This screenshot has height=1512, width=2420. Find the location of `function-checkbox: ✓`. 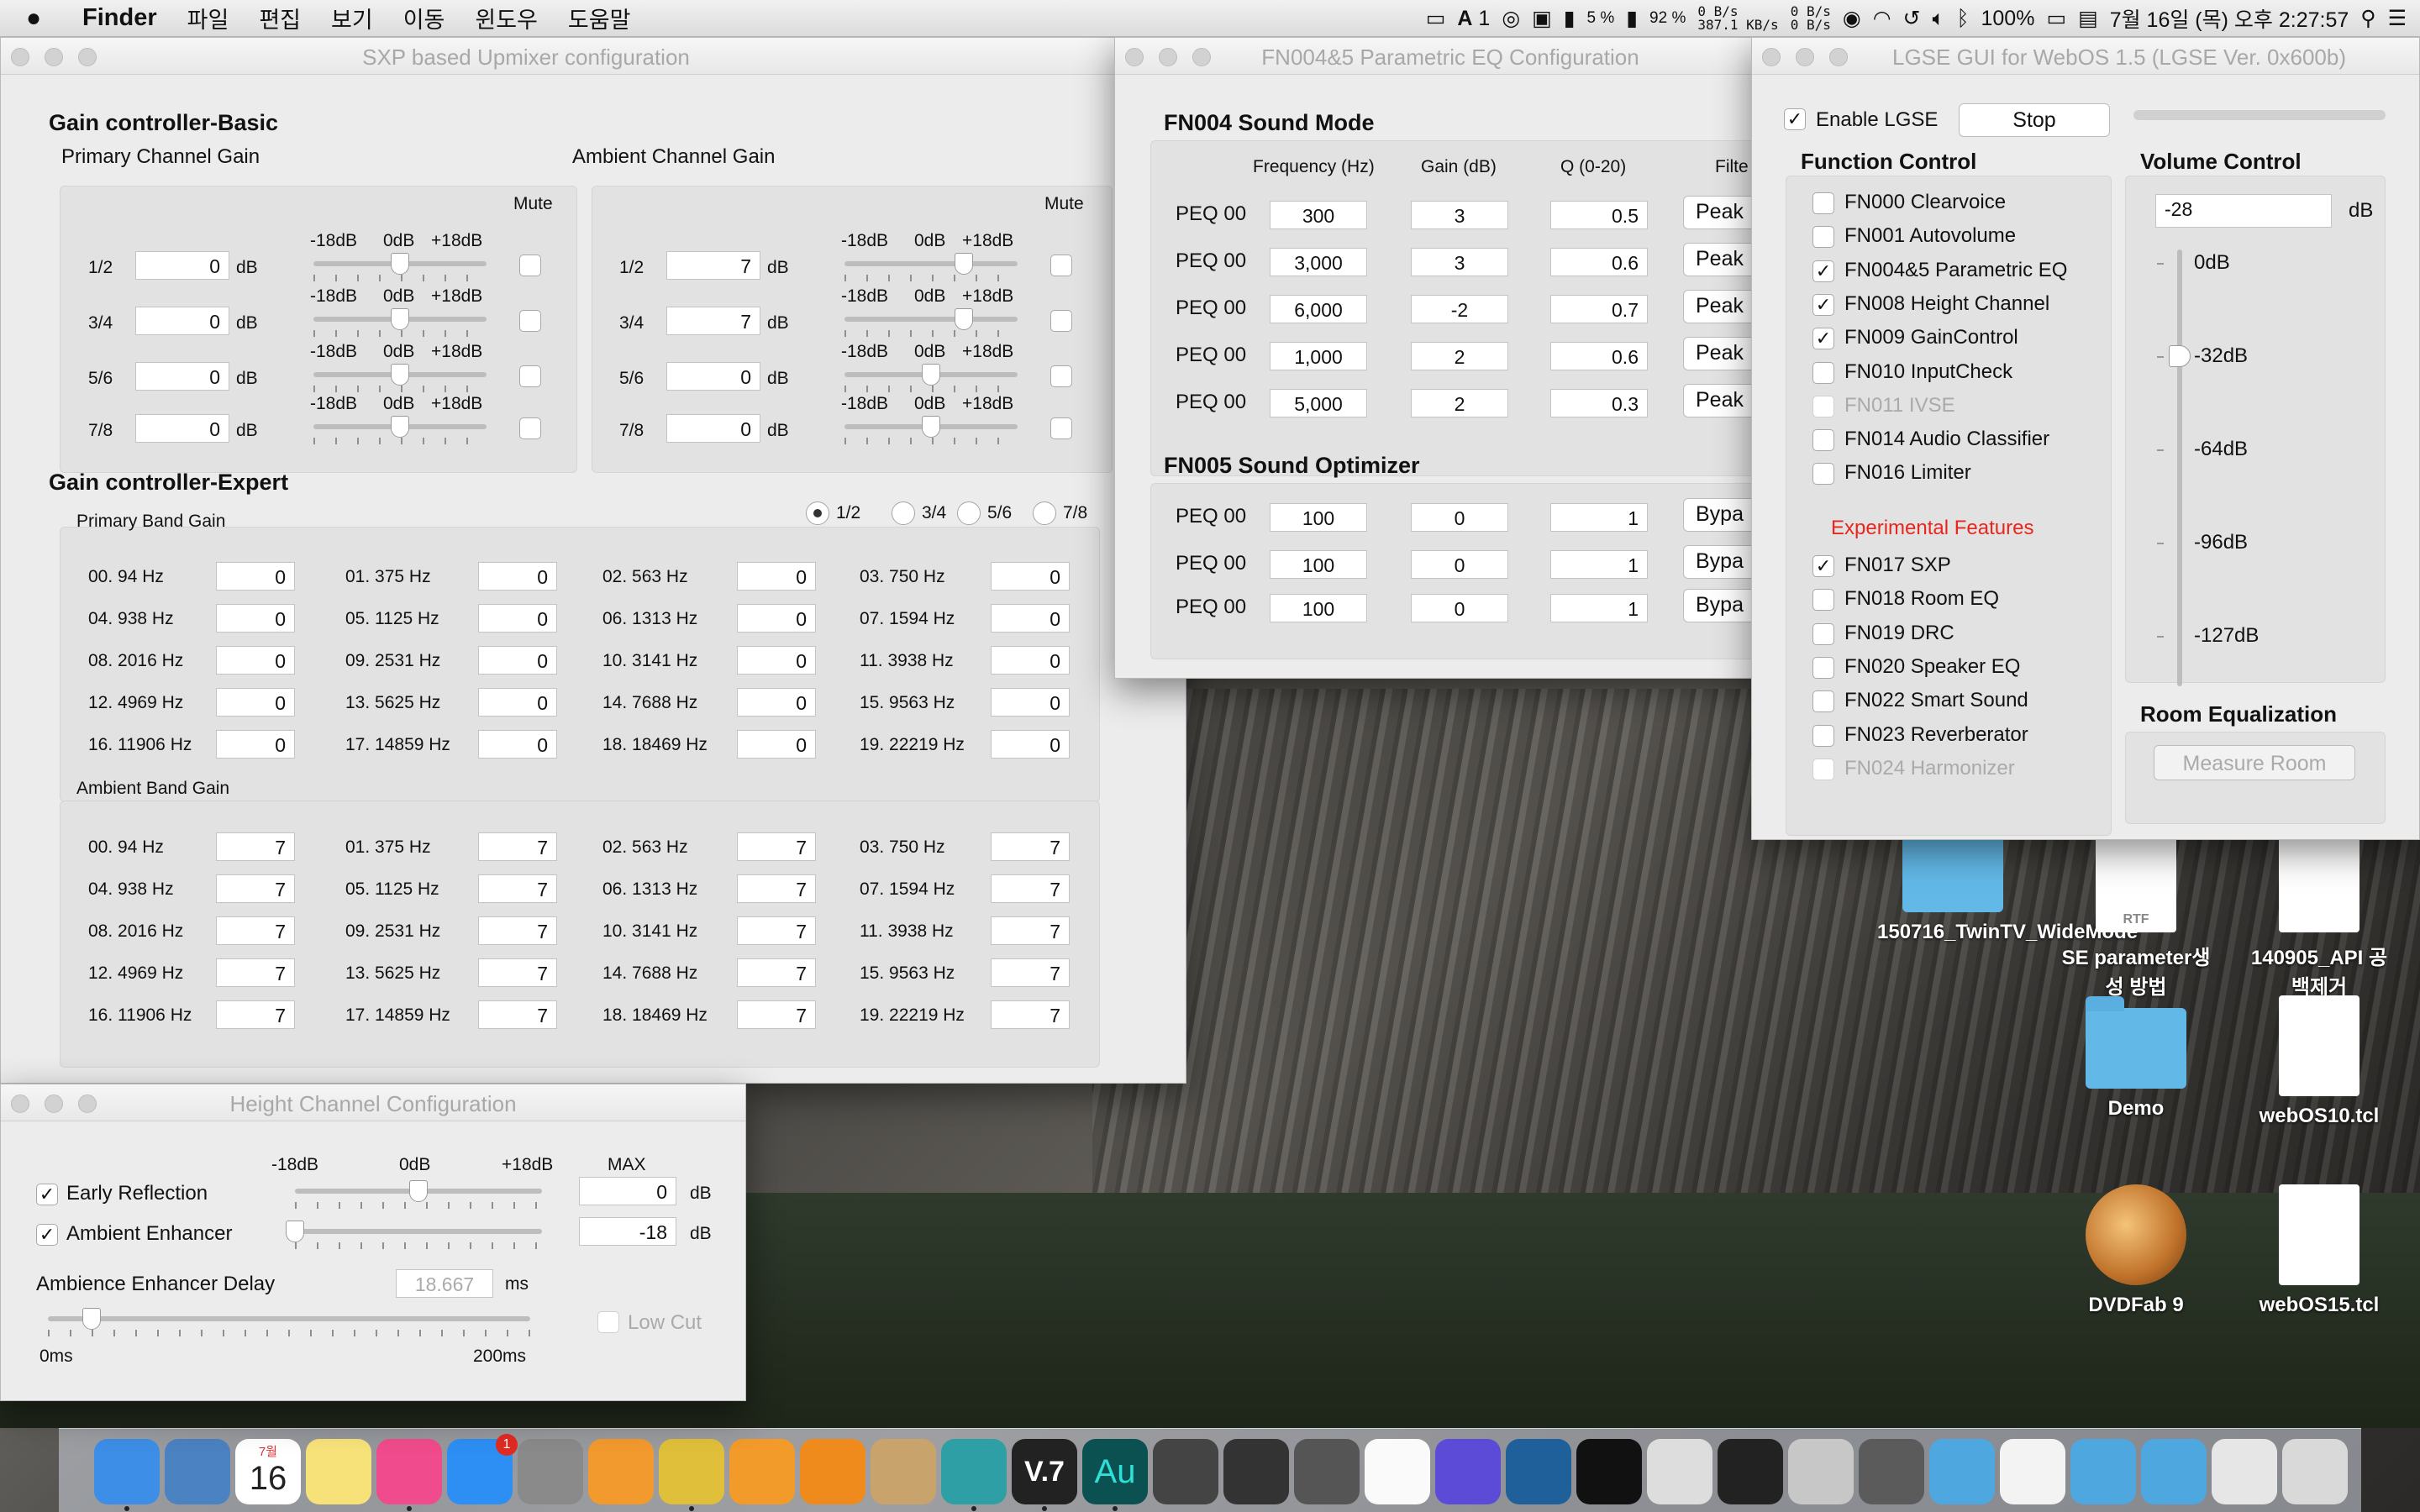

function-checkbox: ✓ is located at coordinates (1823, 304).